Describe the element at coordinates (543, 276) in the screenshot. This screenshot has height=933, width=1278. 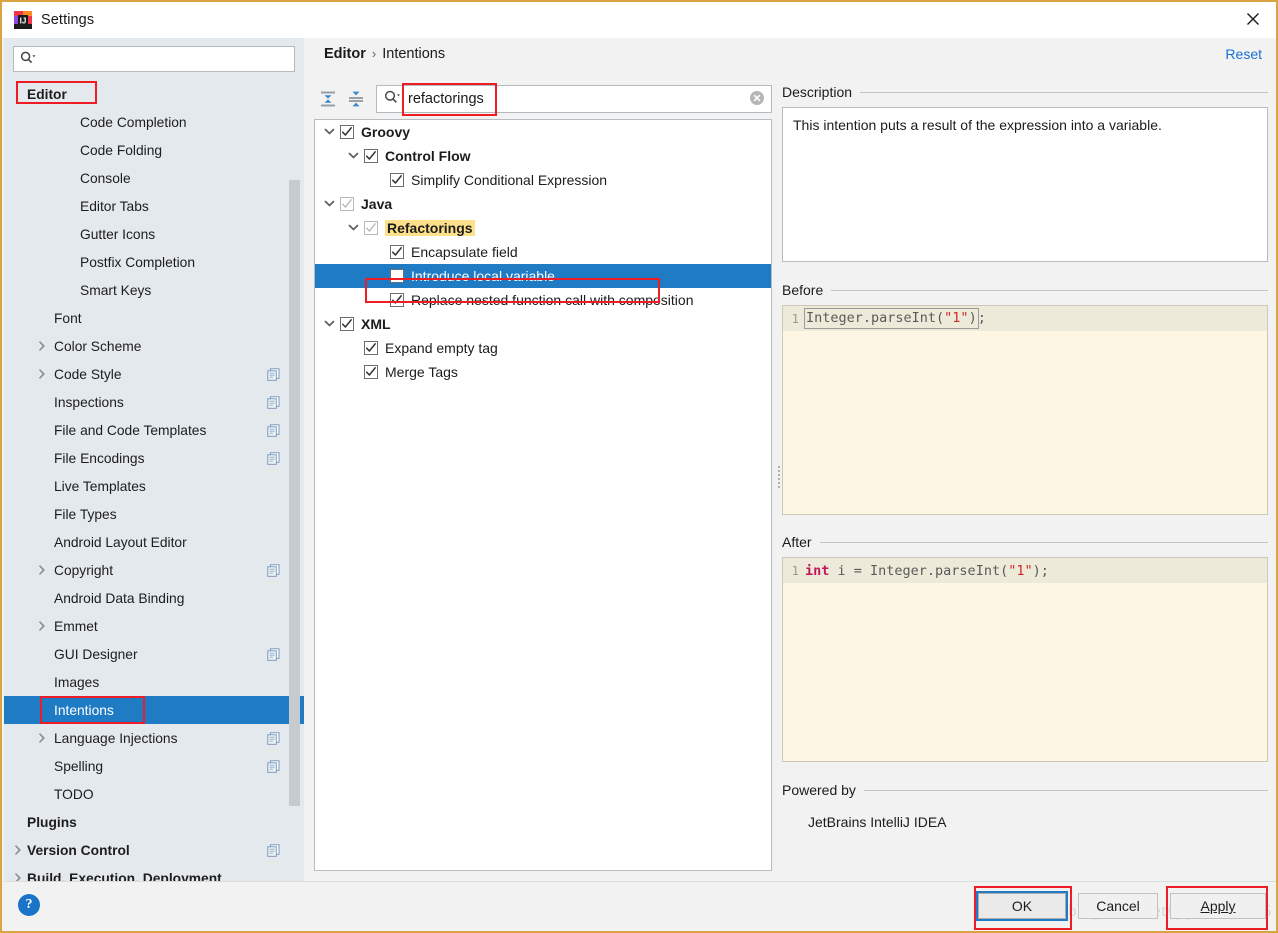
I see `tree-node: Introduce local variable` at that location.